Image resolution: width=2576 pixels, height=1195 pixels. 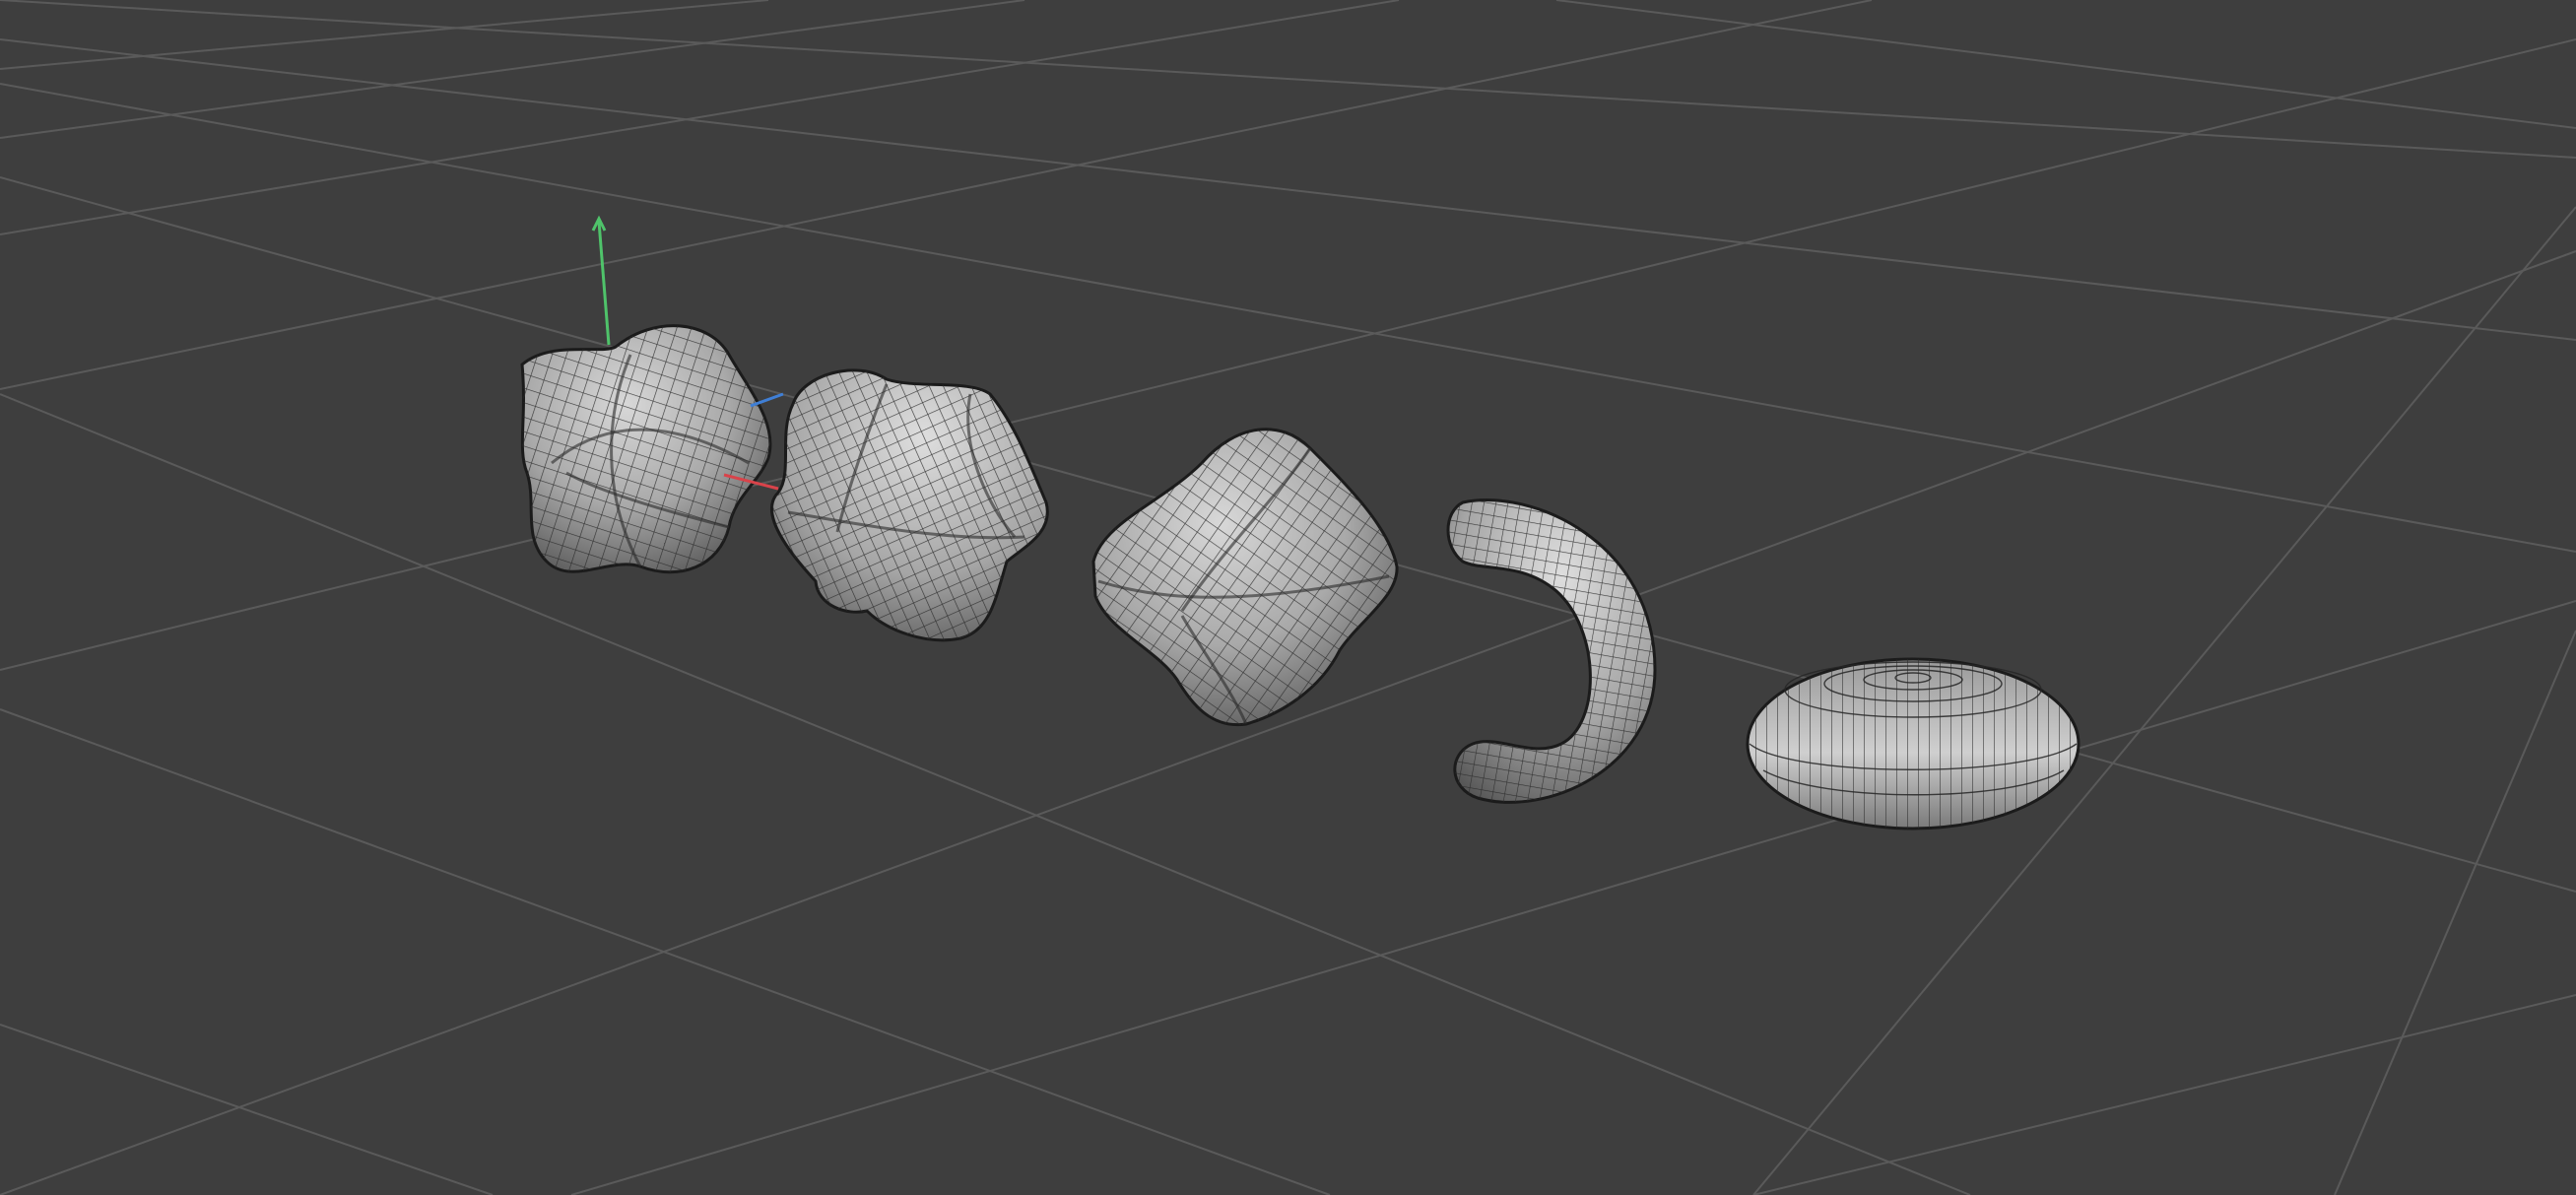 What do you see at coordinates (1914, 743) in the screenshot?
I see `disc` at bounding box center [1914, 743].